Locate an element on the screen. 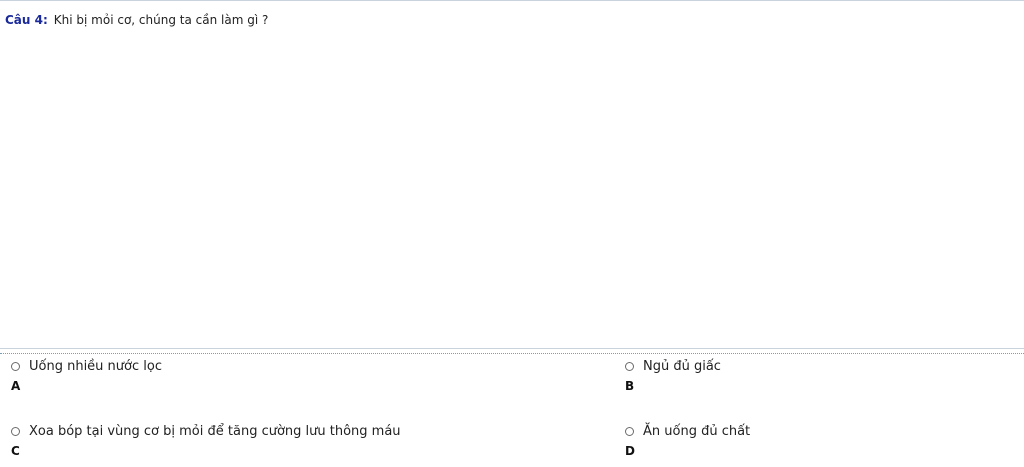  content-divider is located at coordinates (512, 348).